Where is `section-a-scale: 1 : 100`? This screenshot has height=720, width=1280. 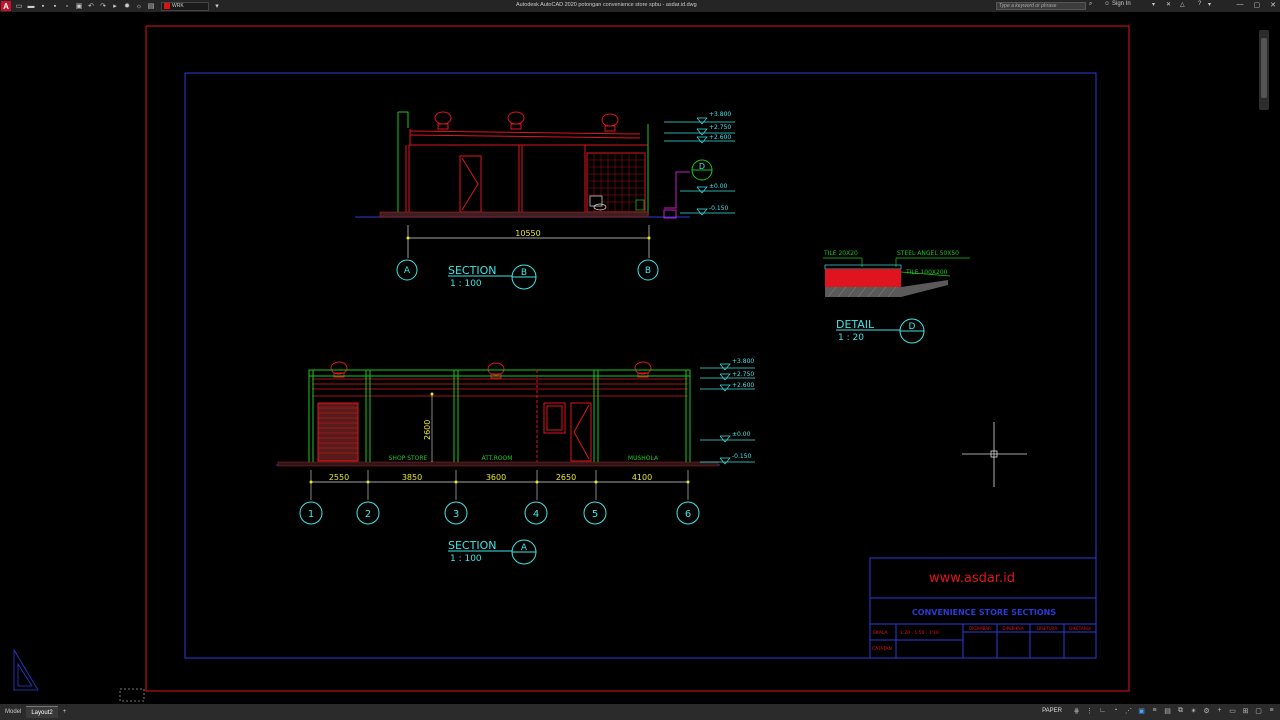 section-a-scale: 1 : 100 is located at coordinates (466, 559).